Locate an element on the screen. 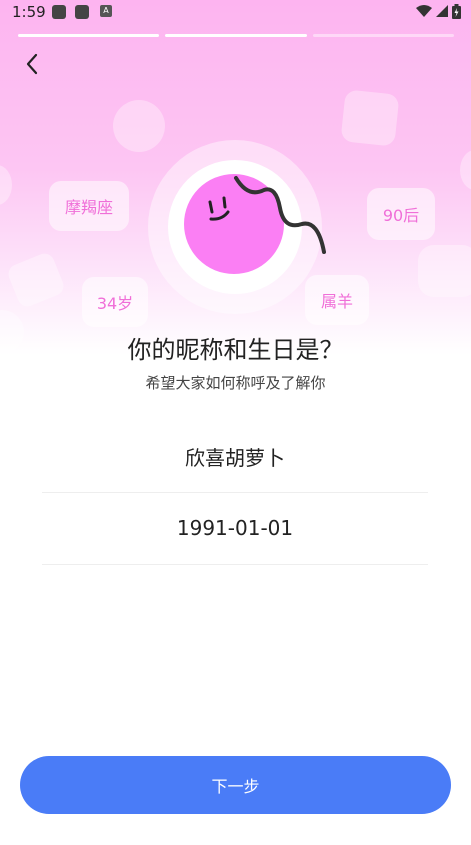 This screenshot has width=471, height=845. birthday-field: 1991-01-01 is located at coordinates (235, 528).